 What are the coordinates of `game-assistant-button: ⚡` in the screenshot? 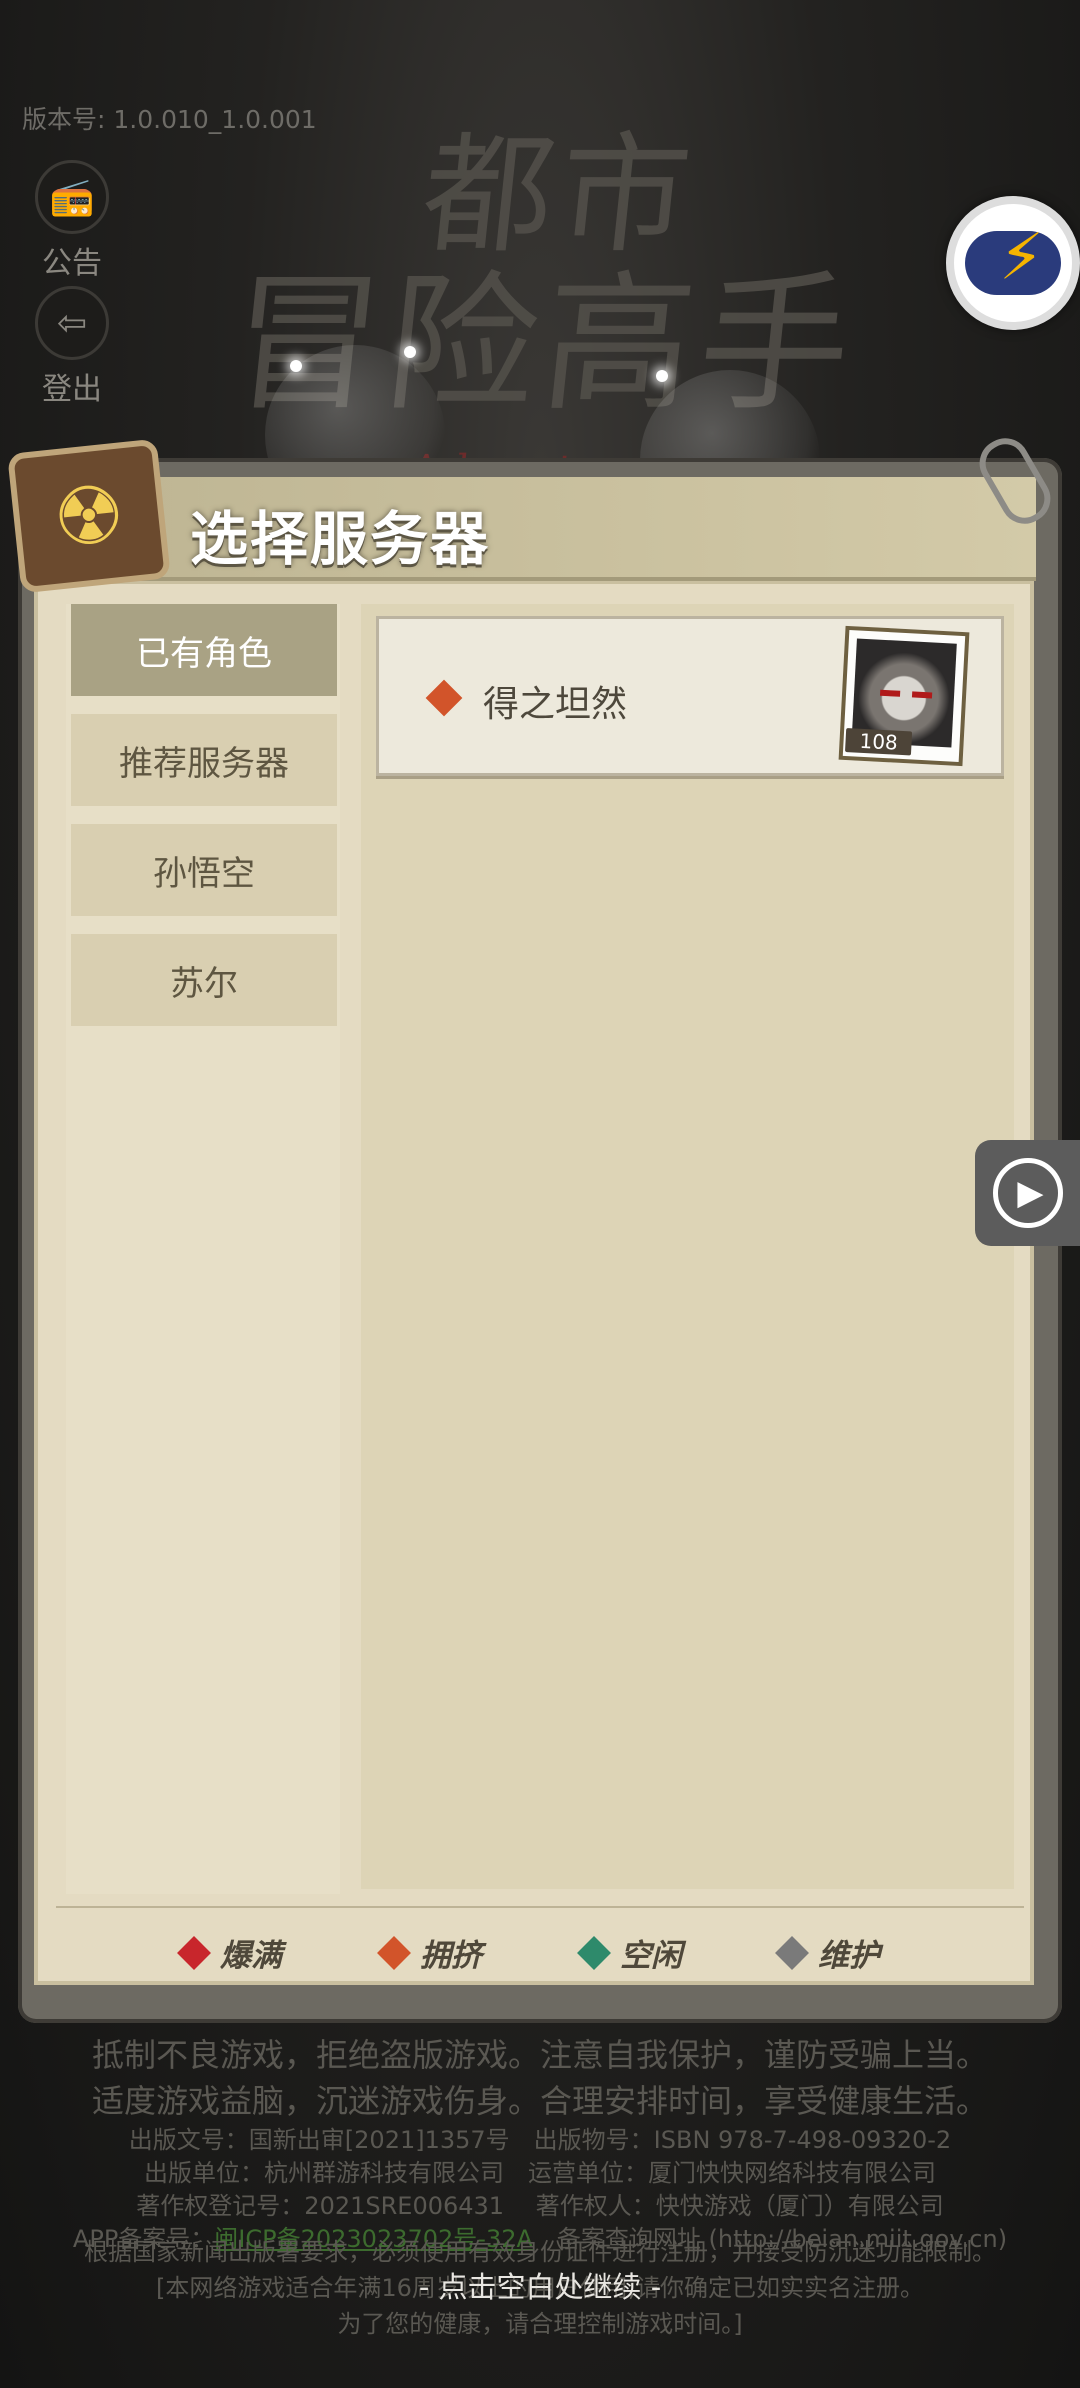 It's located at (1013, 263).